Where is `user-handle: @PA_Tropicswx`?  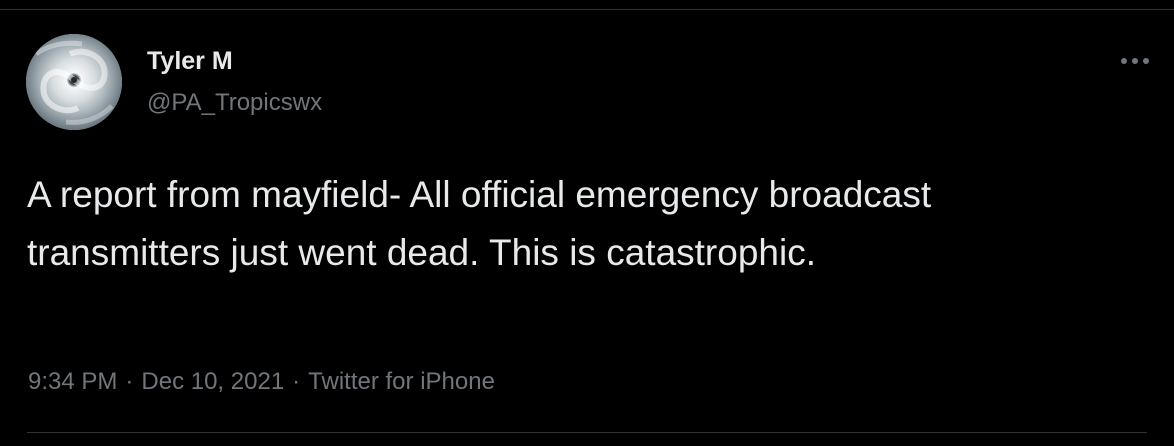 user-handle: @PA_Tropicswx is located at coordinates (234, 103).